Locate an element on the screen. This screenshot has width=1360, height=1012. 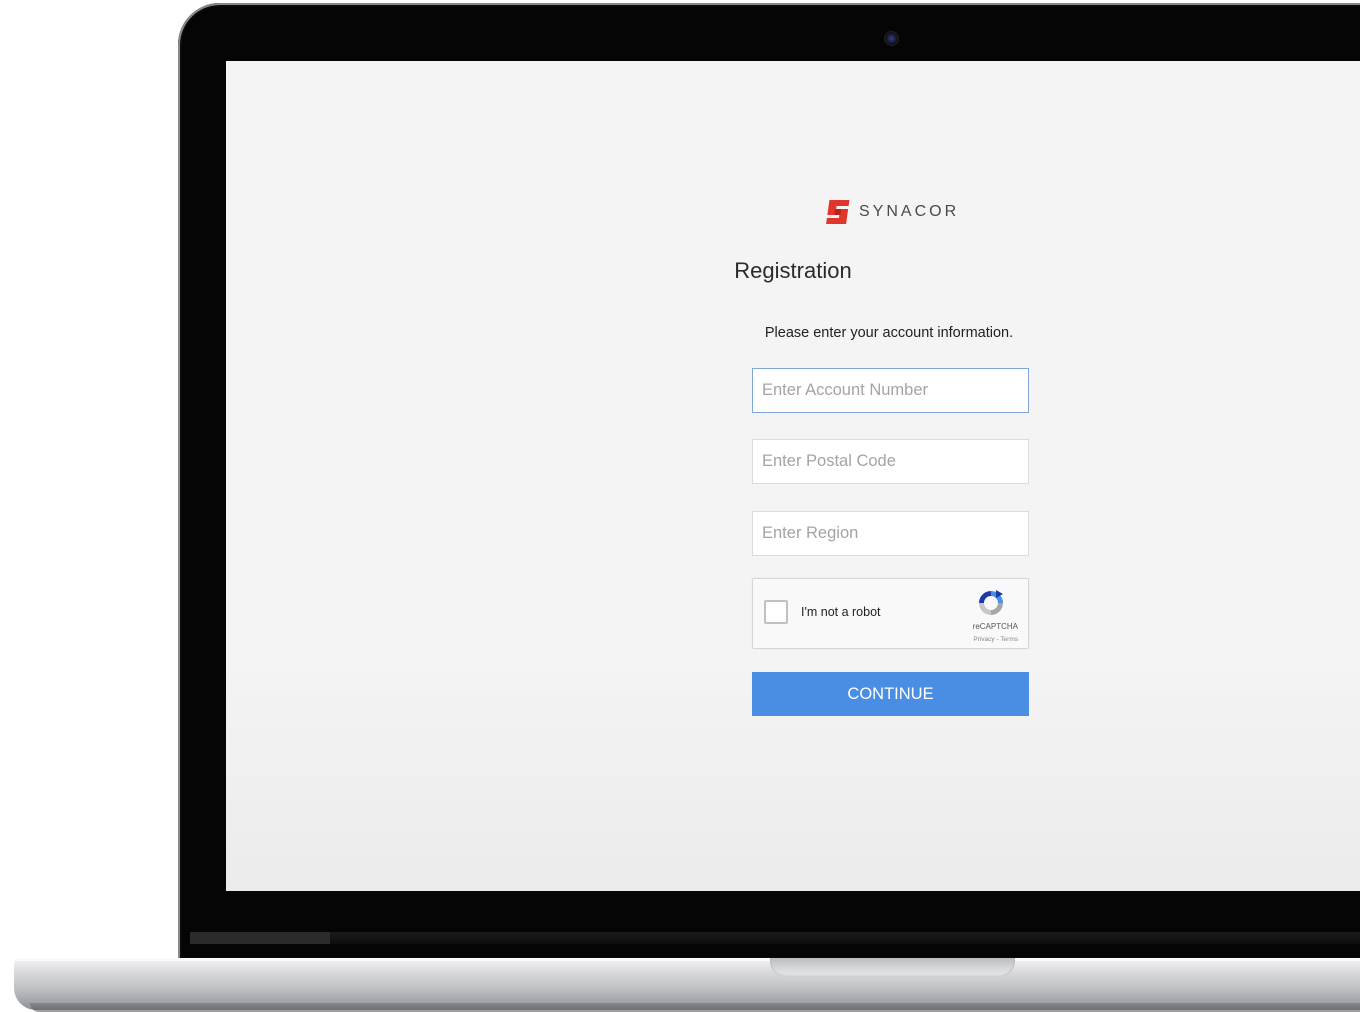
recaptcha-label: I'm not a robot is located at coordinates (841, 612).